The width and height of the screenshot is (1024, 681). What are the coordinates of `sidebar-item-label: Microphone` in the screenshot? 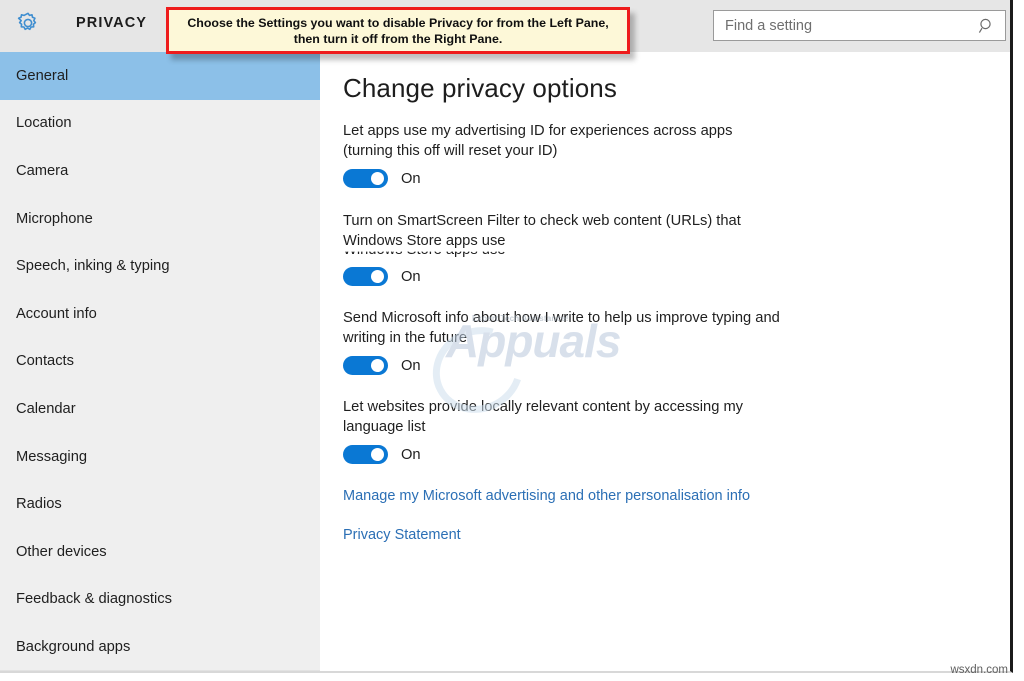 It's located at (54, 218).